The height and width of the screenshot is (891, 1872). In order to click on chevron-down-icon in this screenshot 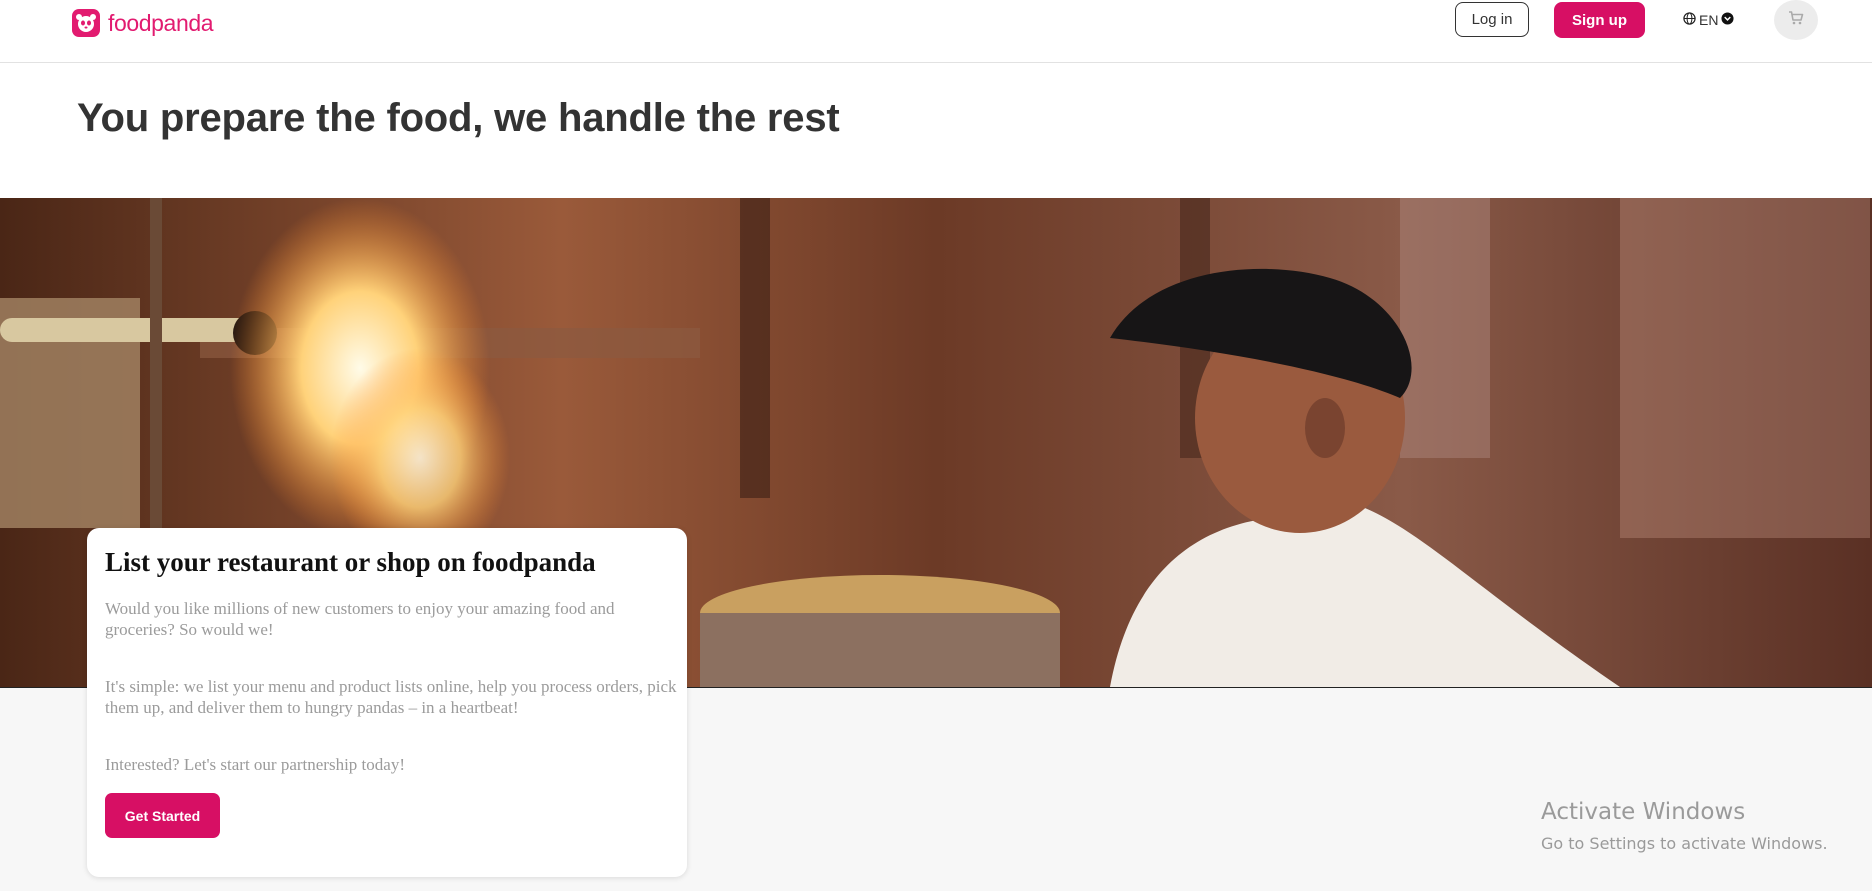, I will do `click(1727, 20)`.